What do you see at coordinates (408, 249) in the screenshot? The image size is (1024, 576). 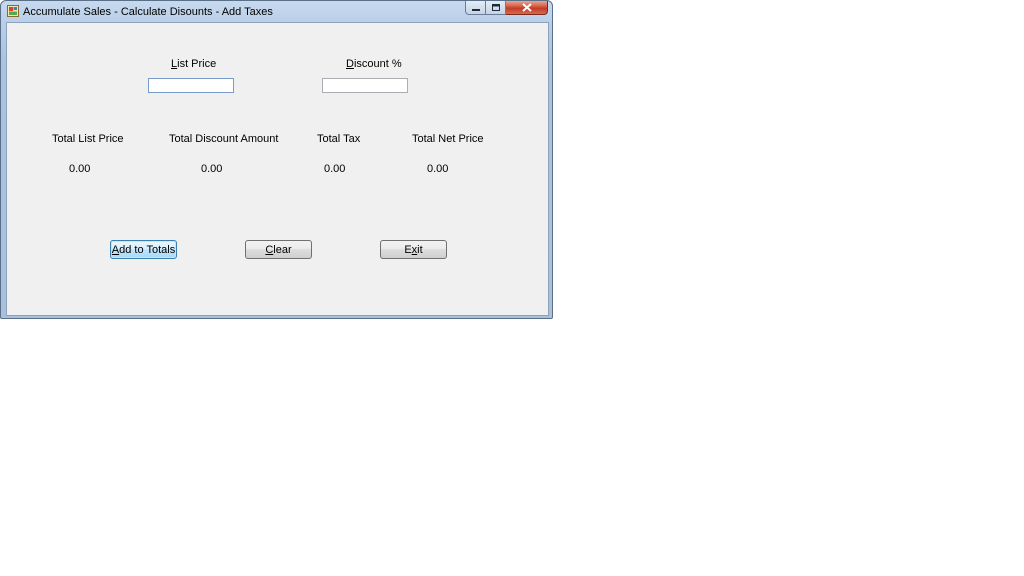 I see `exit-label-start: E` at bounding box center [408, 249].